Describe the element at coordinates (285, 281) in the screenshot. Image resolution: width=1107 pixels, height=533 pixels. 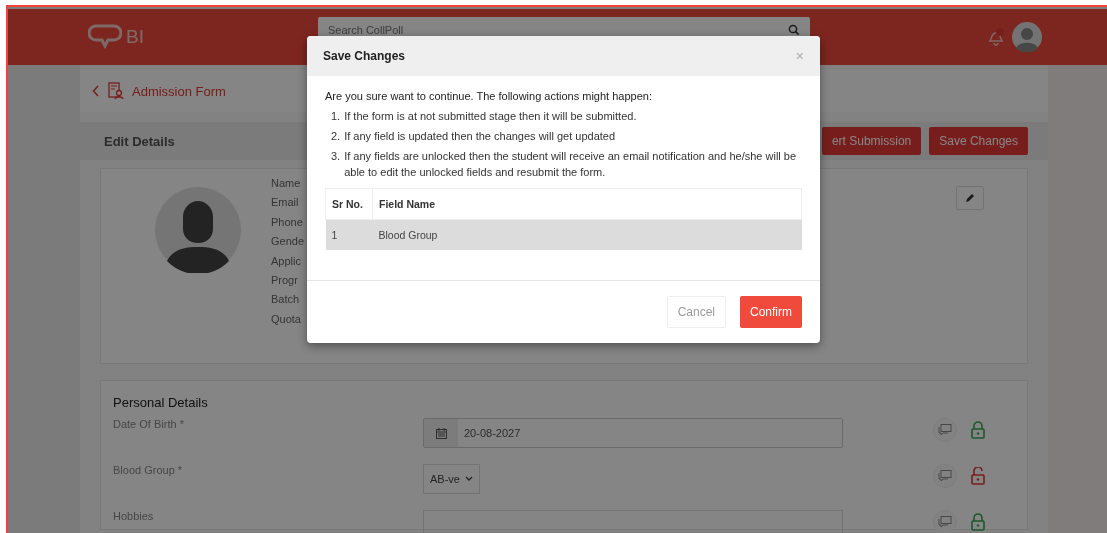
I see `profile-label: Progr` at that location.